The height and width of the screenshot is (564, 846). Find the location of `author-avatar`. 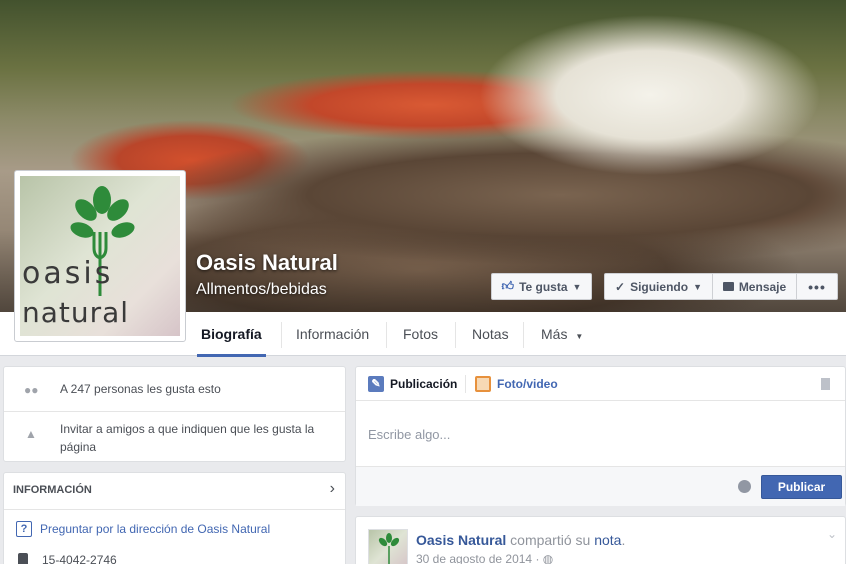

author-avatar is located at coordinates (388, 546).